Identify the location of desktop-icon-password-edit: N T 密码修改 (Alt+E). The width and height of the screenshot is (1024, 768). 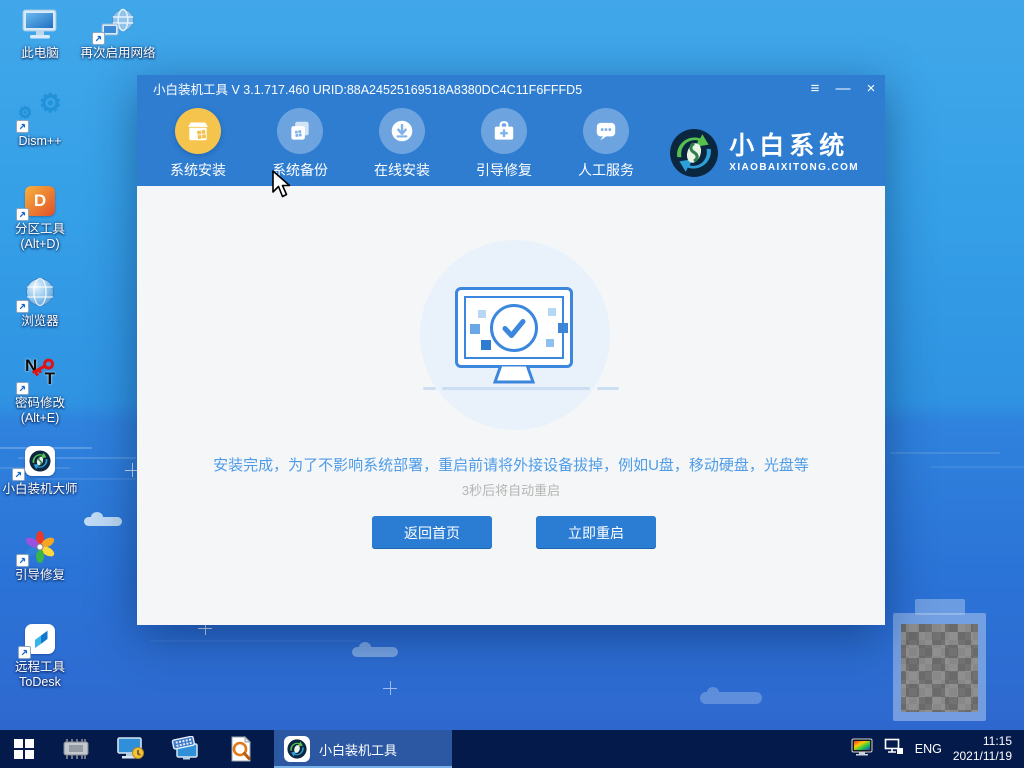
(40, 391).